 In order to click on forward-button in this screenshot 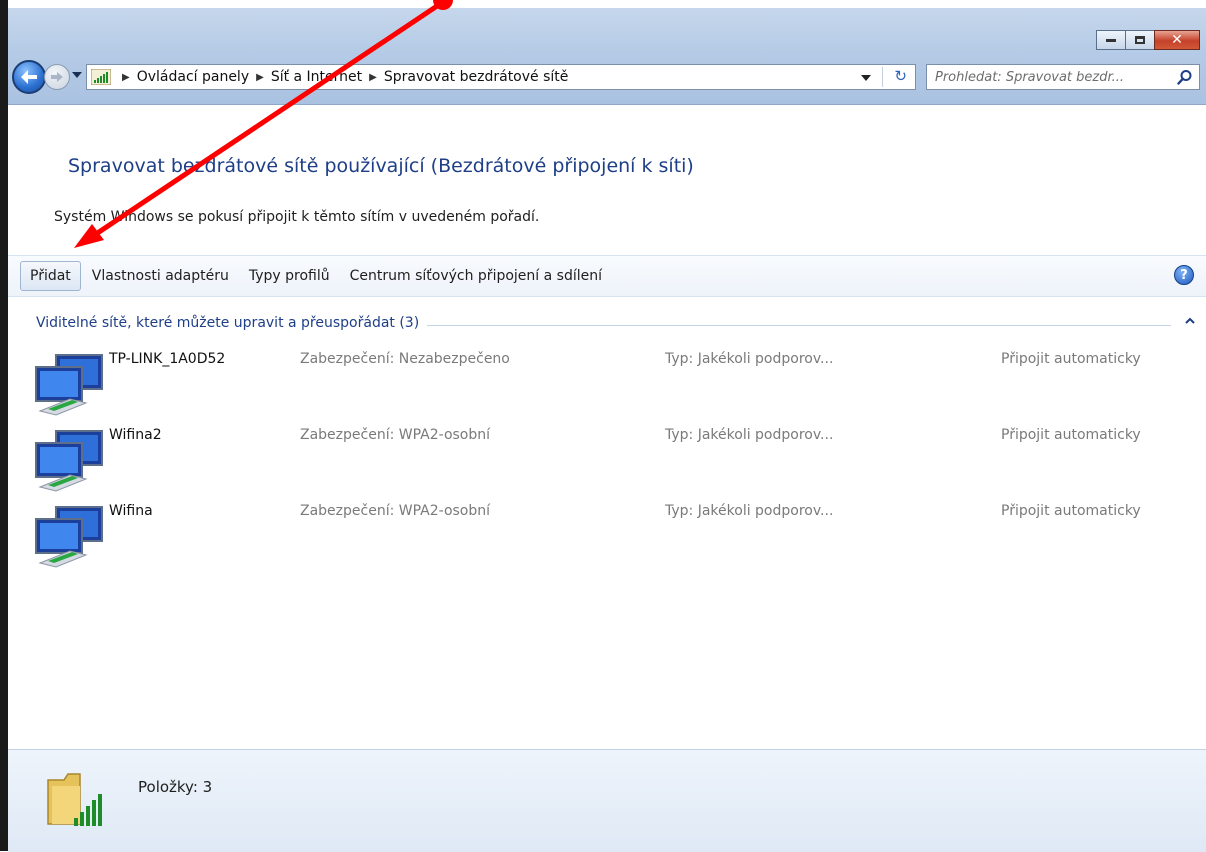, I will do `click(57, 77)`.